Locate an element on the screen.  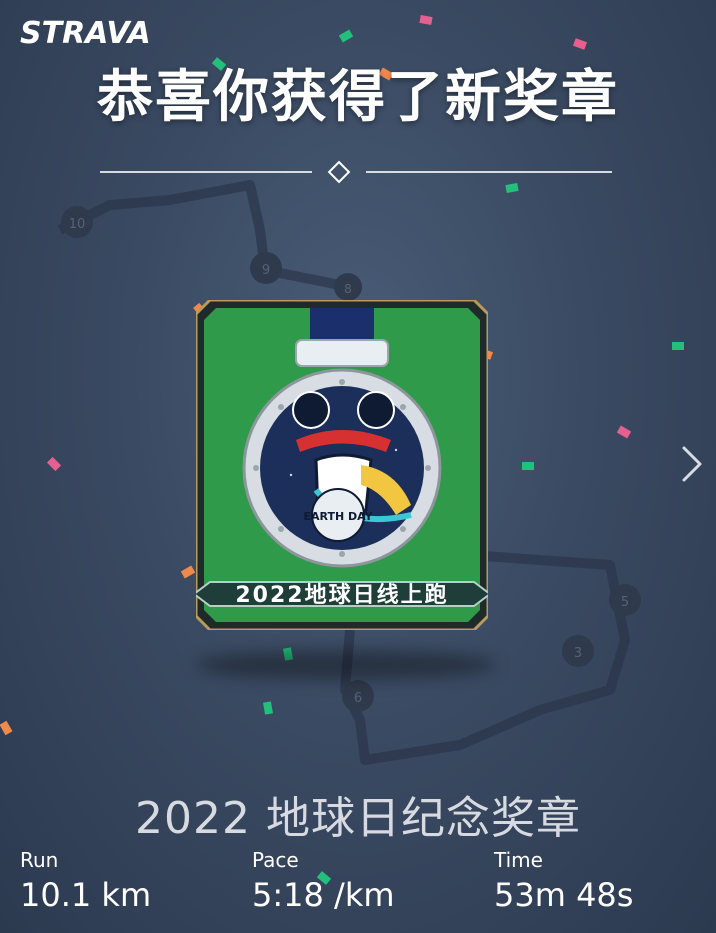
chevron-right-icon is located at coordinates (691, 464).